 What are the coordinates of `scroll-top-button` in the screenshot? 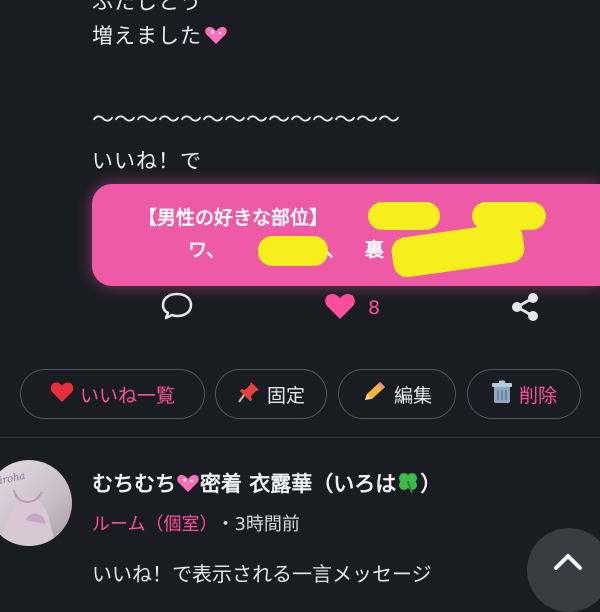 It's located at (563, 570).